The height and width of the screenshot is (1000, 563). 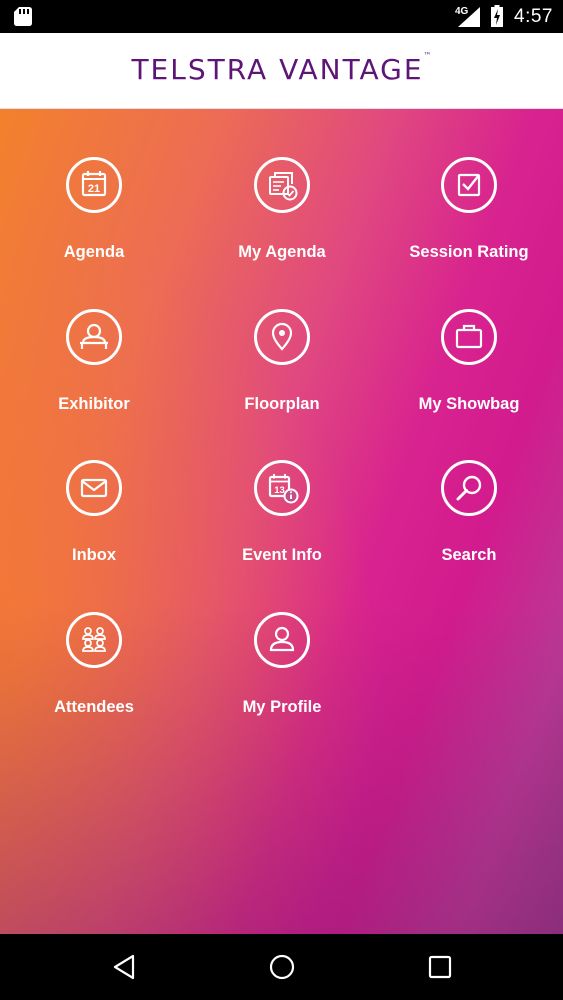 I want to click on menu-label-agenda: Agenda, so click(x=94, y=252).